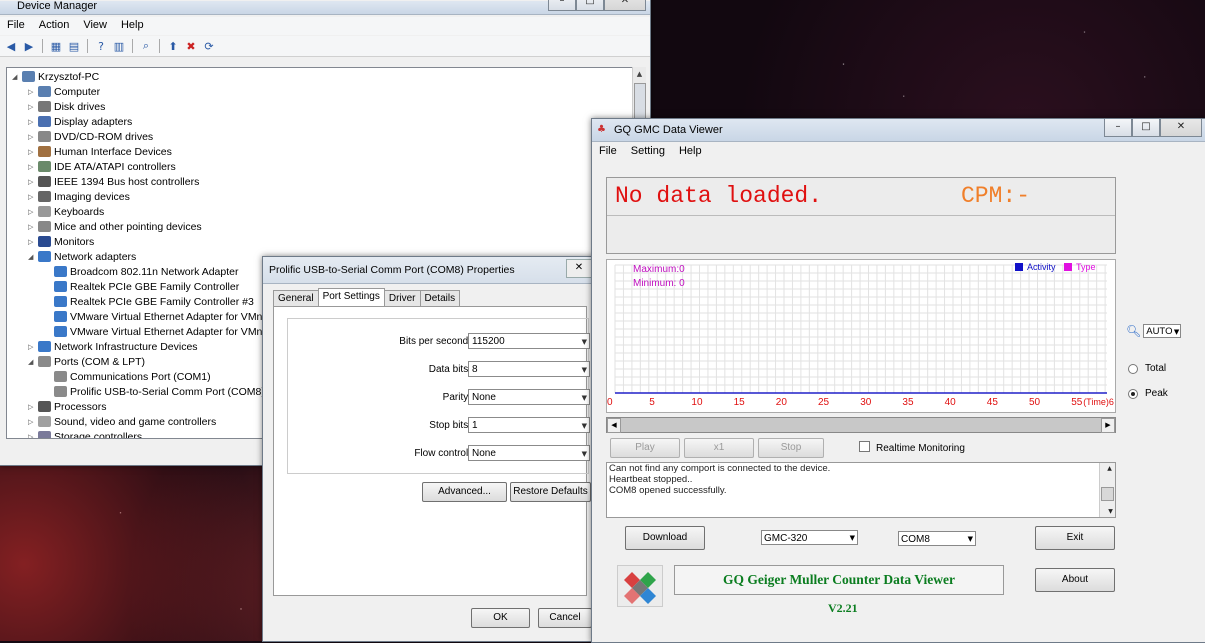 Image resolution: width=1205 pixels, height=643 pixels. I want to click on cancel-button: Cancel, so click(565, 618).